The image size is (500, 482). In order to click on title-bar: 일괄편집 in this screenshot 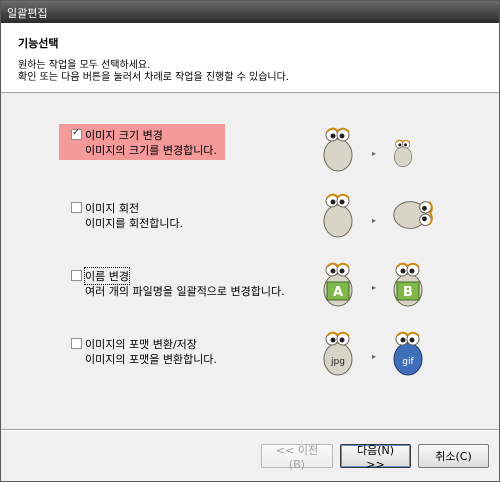, I will do `click(250, 12)`.